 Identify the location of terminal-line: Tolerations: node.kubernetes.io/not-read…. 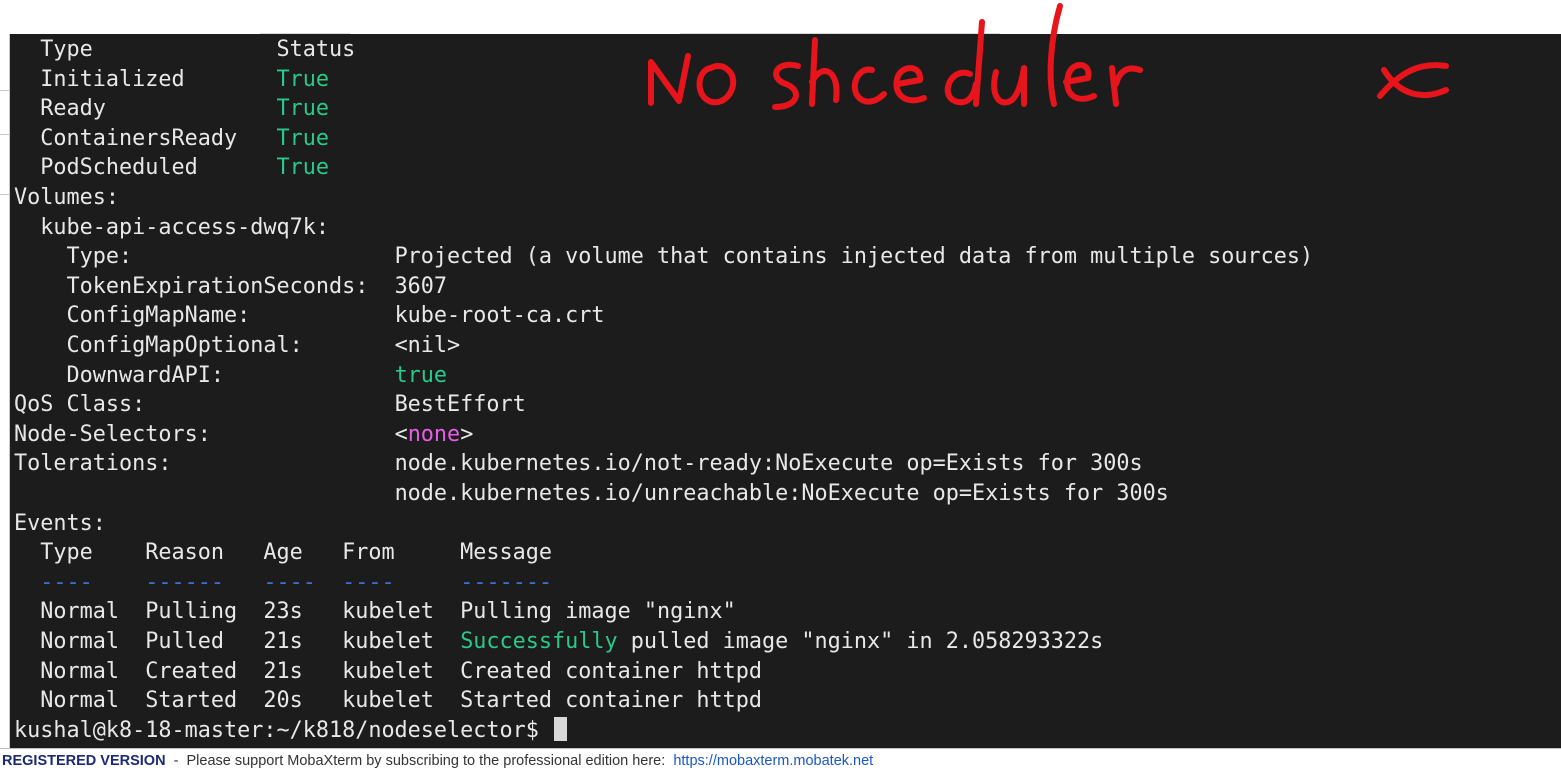
(578, 464).